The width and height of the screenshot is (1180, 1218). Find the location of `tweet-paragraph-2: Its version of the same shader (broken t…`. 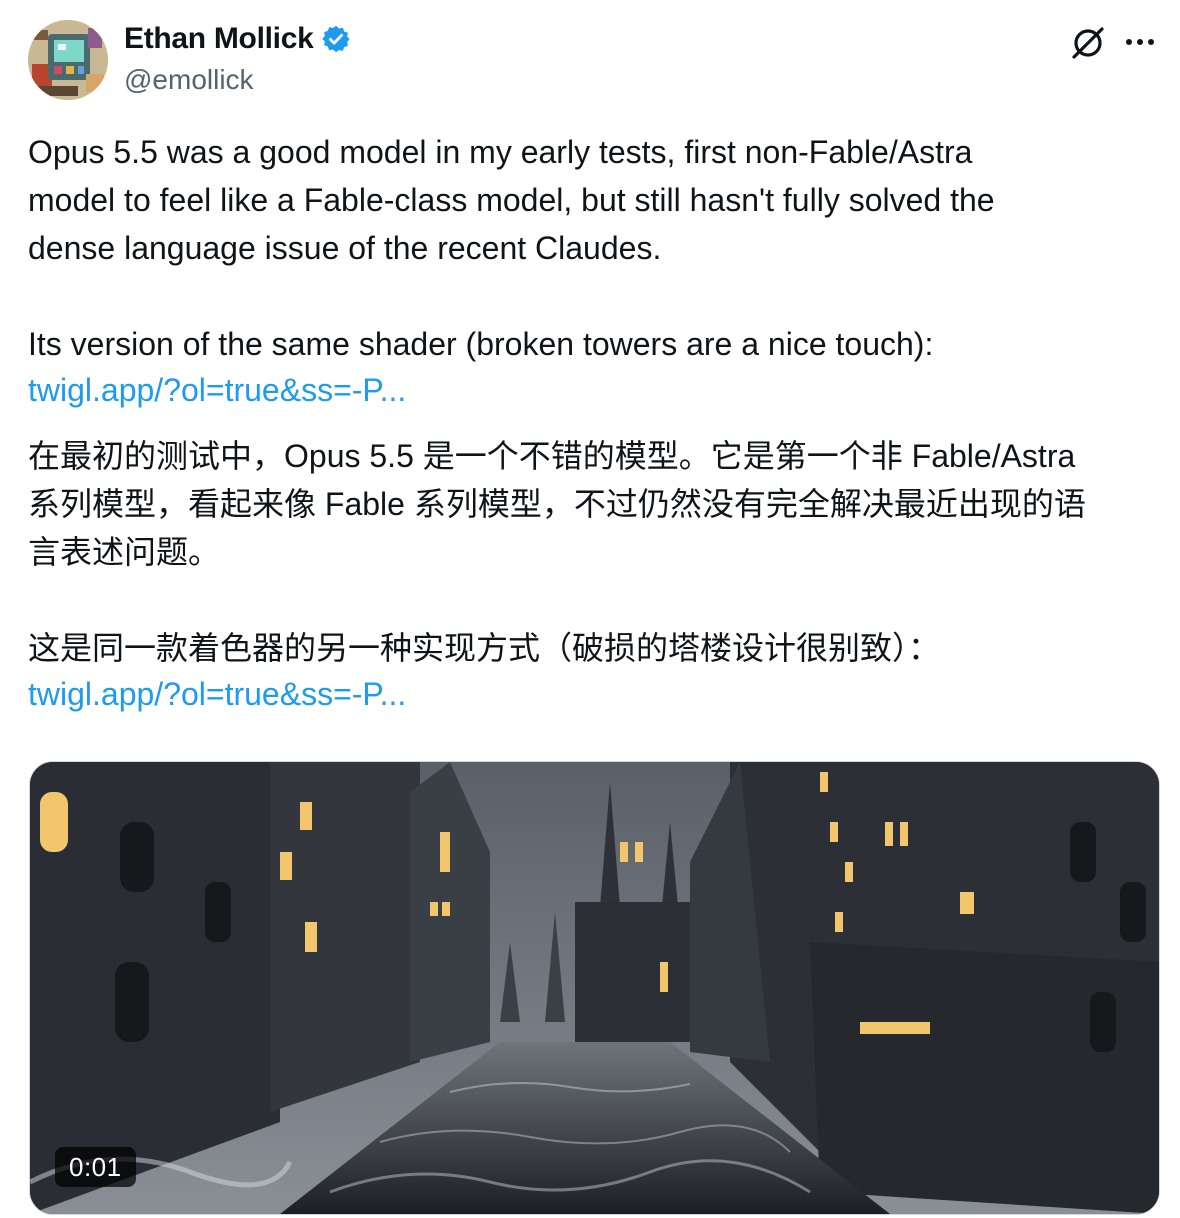

tweet-paragraph-2: Its version of the same shader (broken t… is located at coordinates (481, 344).